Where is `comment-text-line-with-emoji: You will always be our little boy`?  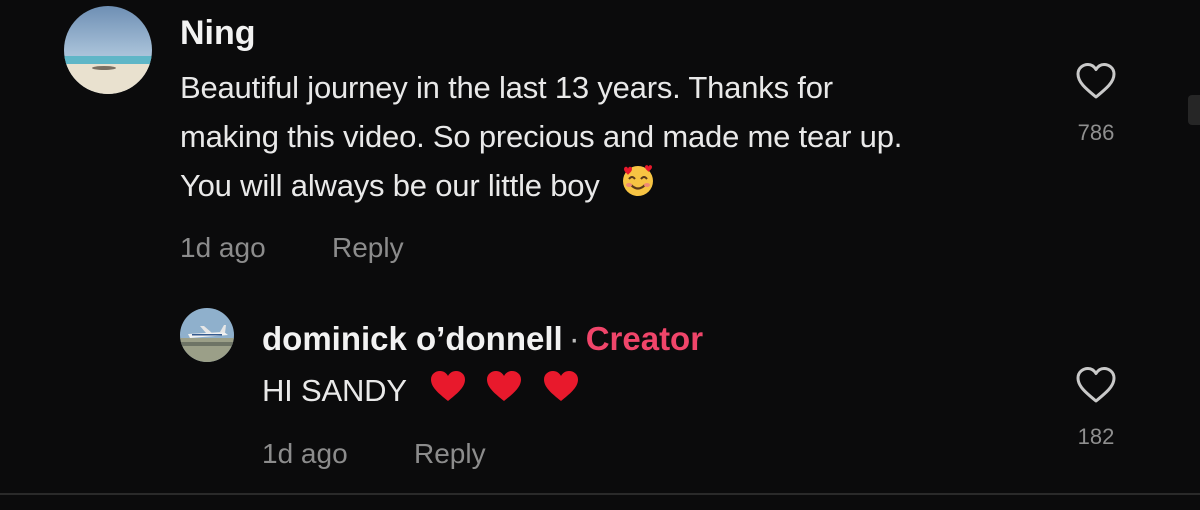 comment-text-line-with-emoji: You will always be our little boy is located at coordinates (620, 187).